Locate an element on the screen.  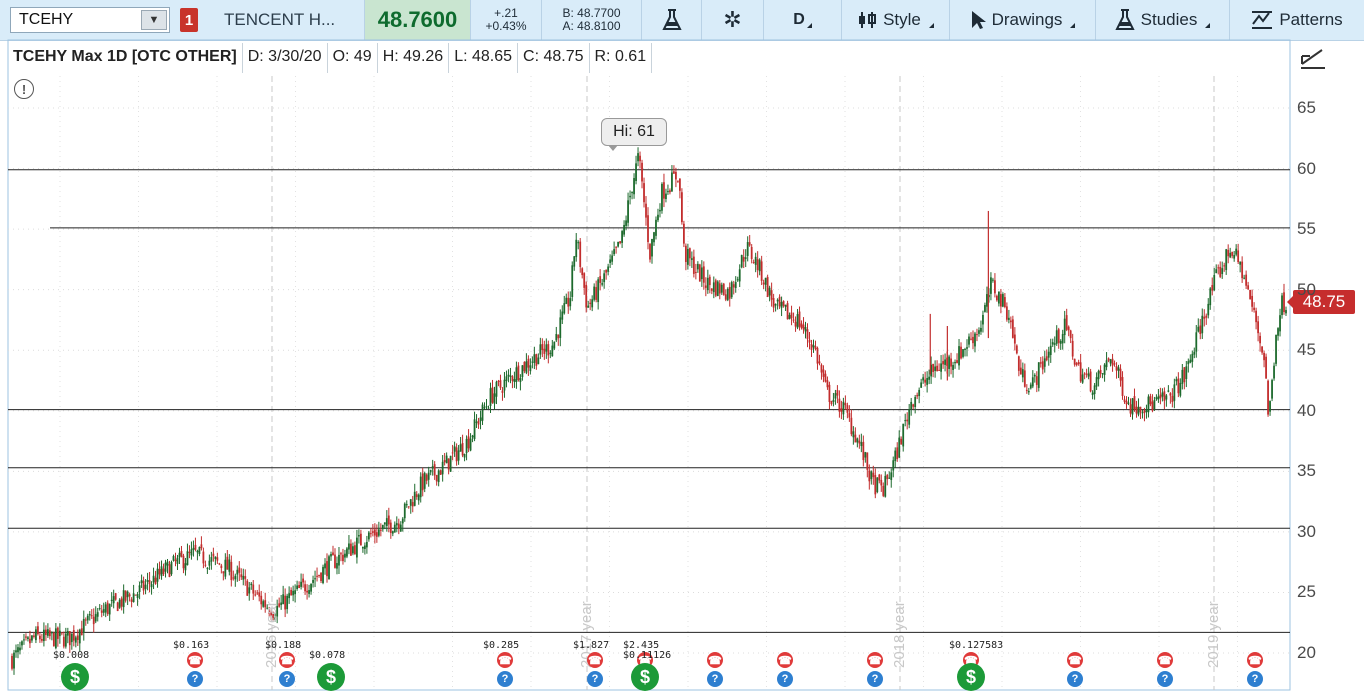
style-button: Style is located at coordinates (896, 20).